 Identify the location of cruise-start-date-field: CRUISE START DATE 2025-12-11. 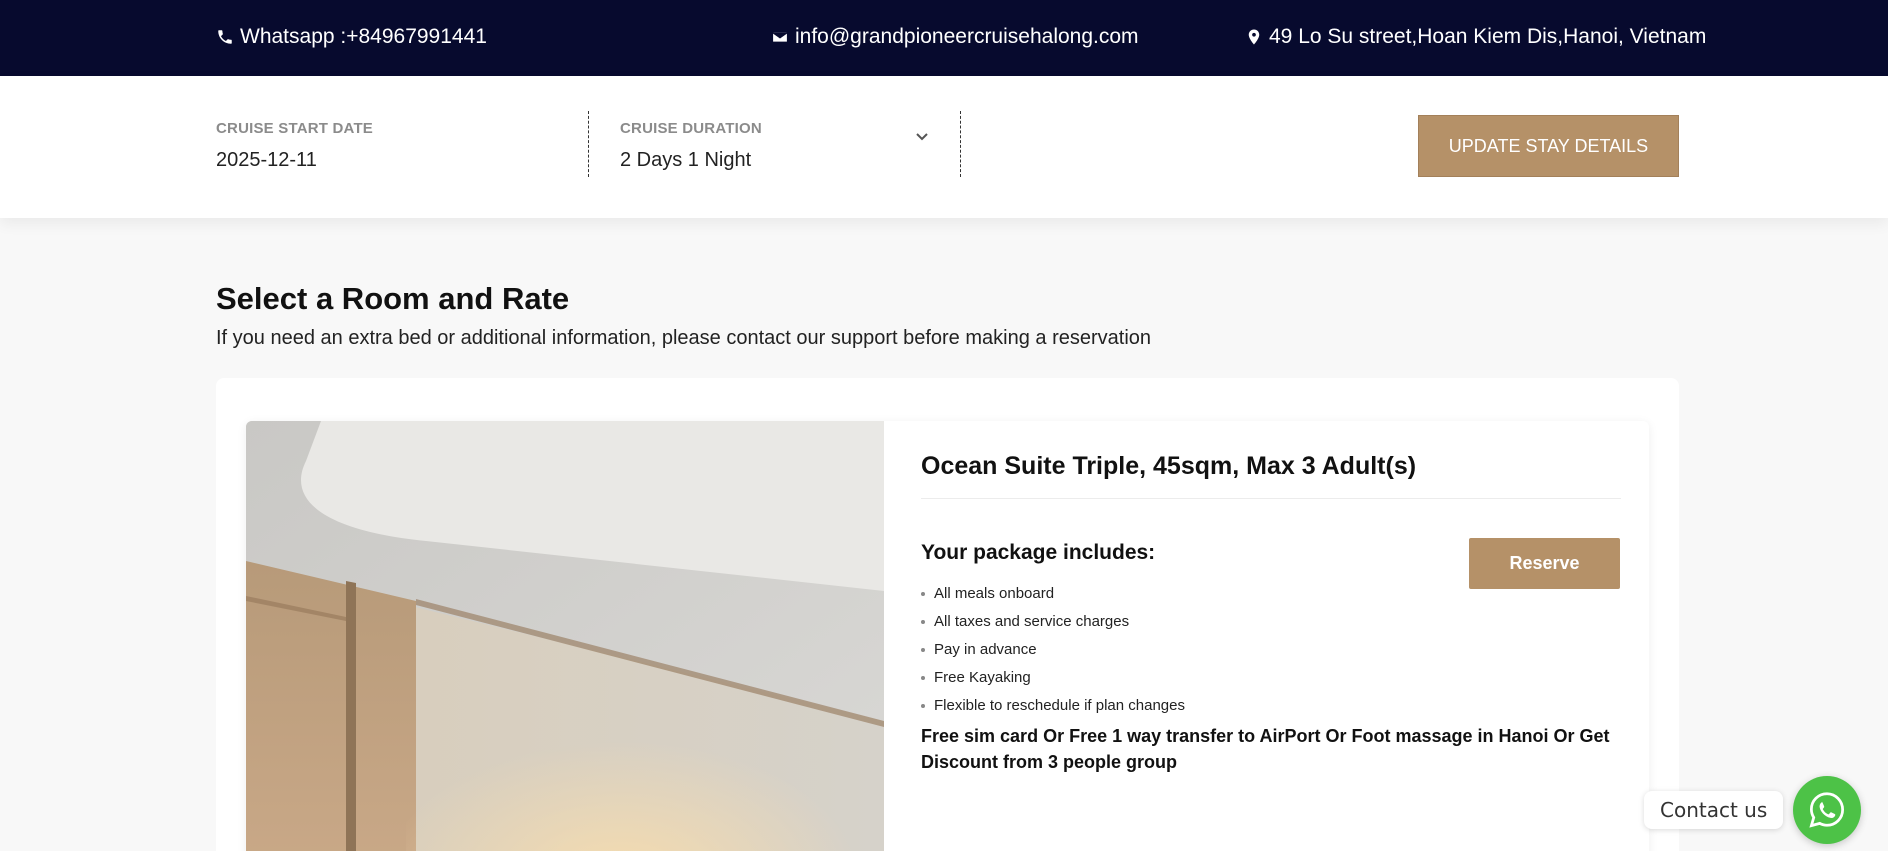
(294, 146).